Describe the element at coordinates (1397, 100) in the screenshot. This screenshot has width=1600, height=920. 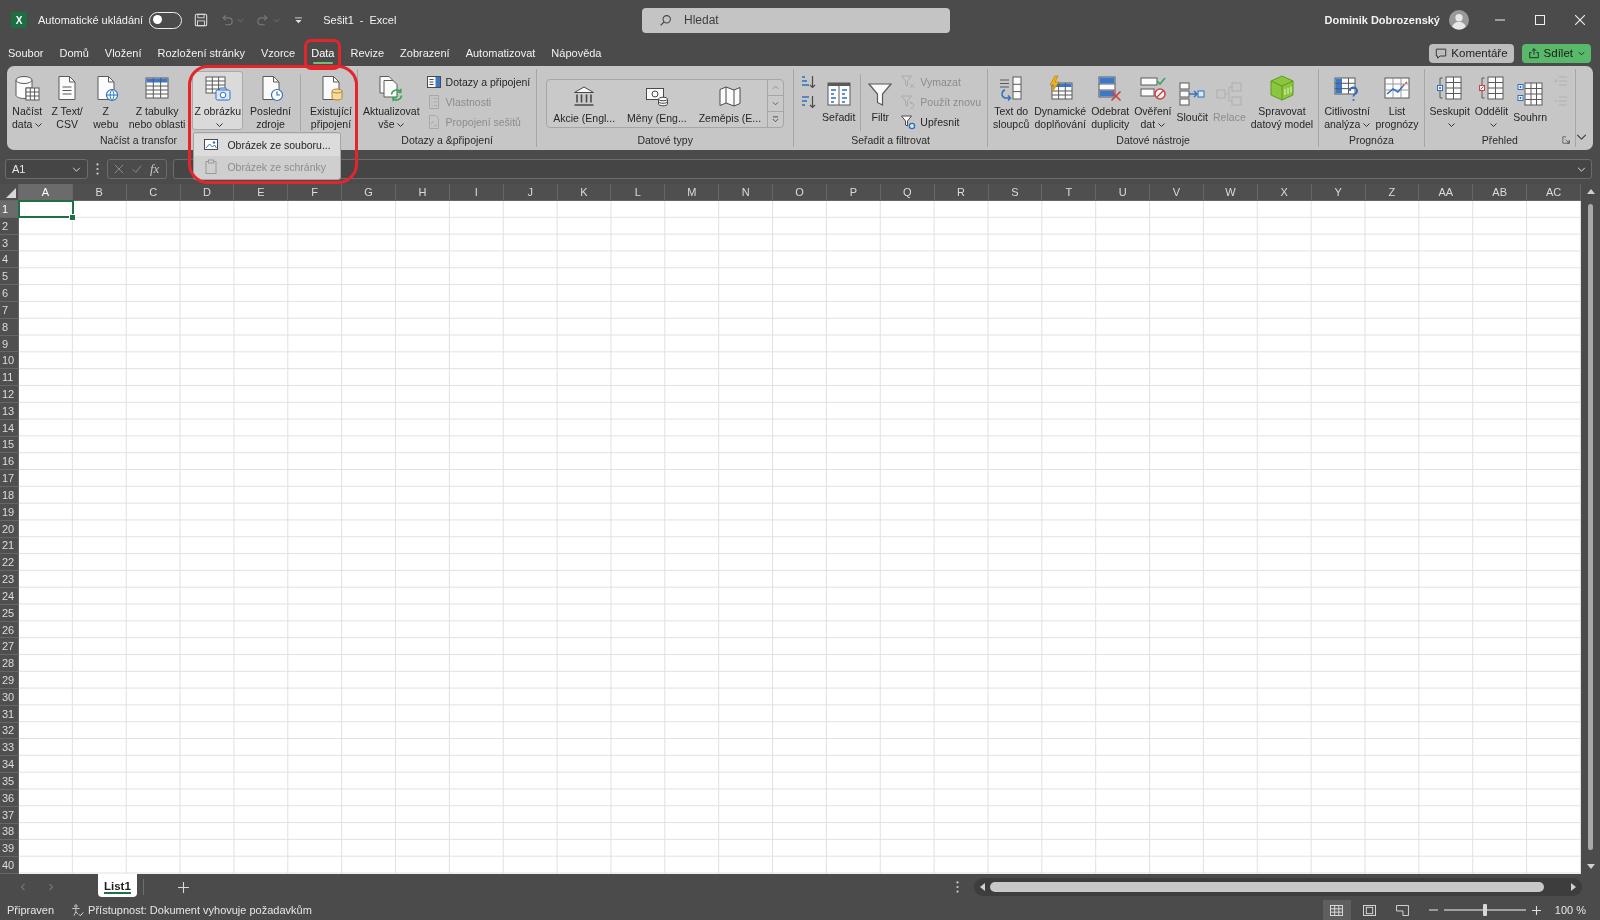
I see `ribbon-button: List prognózy` at that location.